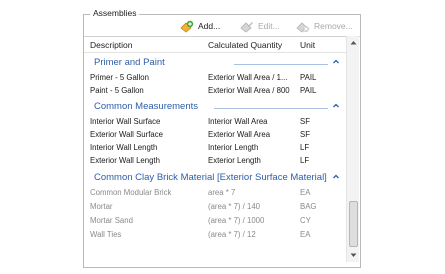  I want to click on table-row: Common Modular Brick area * 7 EA, so click(215, 193).